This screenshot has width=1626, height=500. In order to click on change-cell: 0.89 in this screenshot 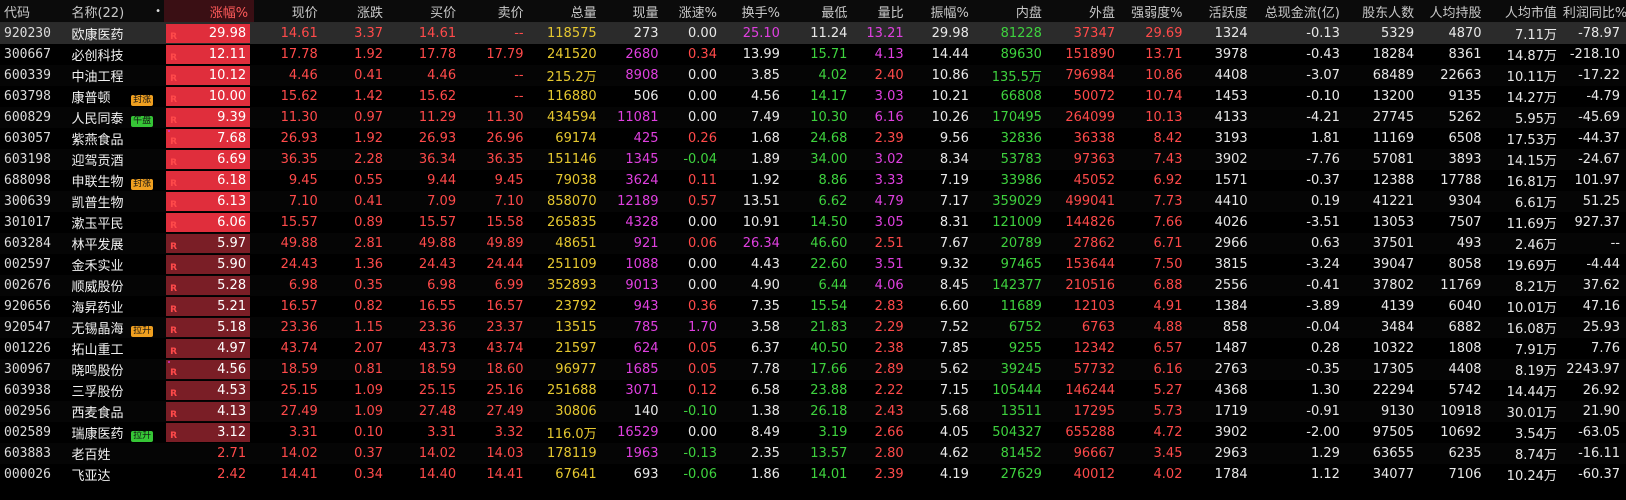, I will do `click(369, 222)`.